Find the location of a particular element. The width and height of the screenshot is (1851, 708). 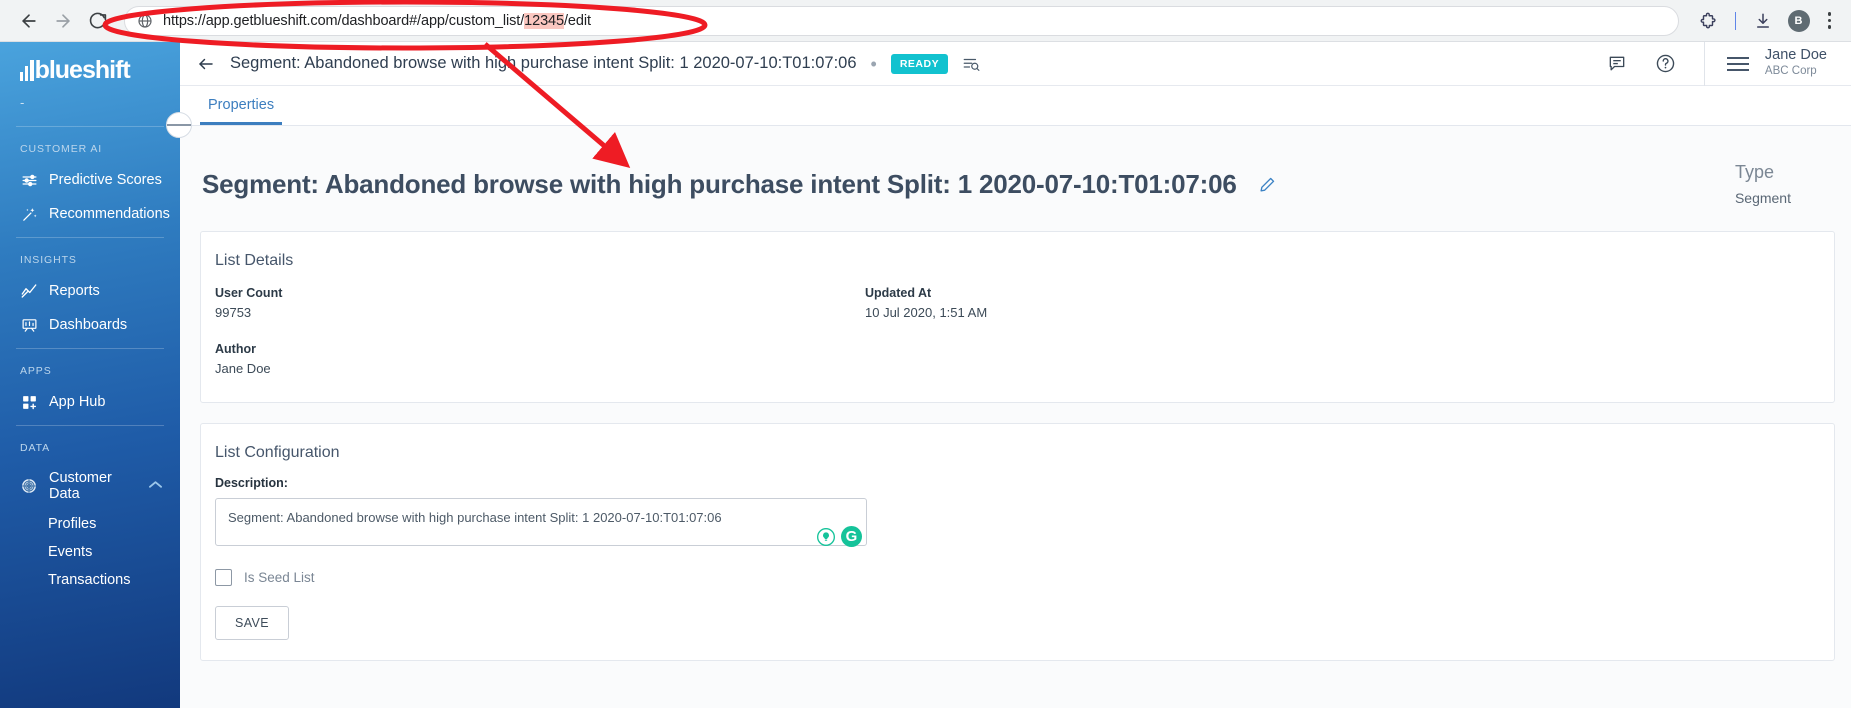

sidebar-item-recommendations: Recommendations is located at coordinates (90, 214).